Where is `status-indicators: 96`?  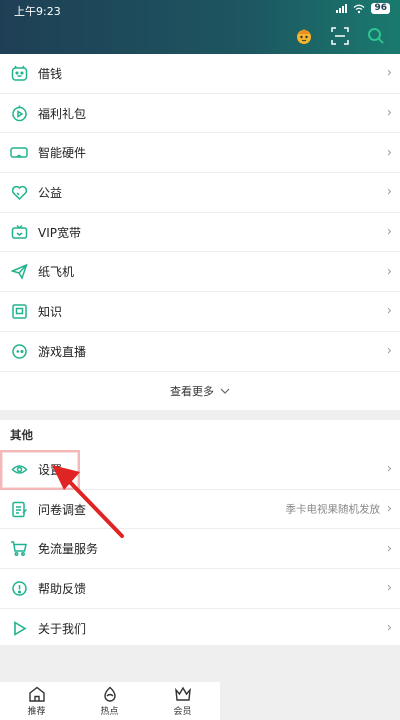 status-indicators: 96 is located at coordinates (363, 8).